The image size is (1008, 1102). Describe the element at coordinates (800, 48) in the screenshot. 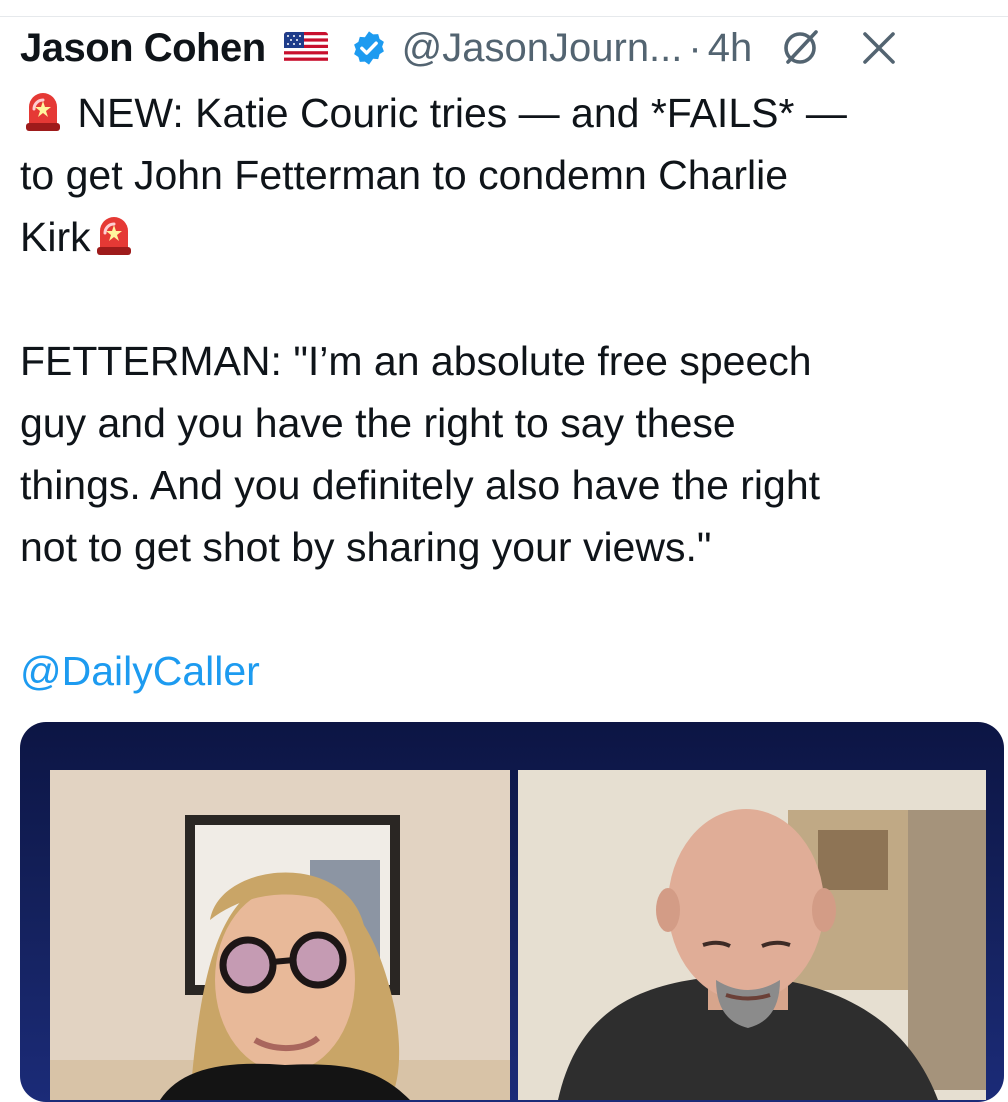

I see `grok-icon` at that location.